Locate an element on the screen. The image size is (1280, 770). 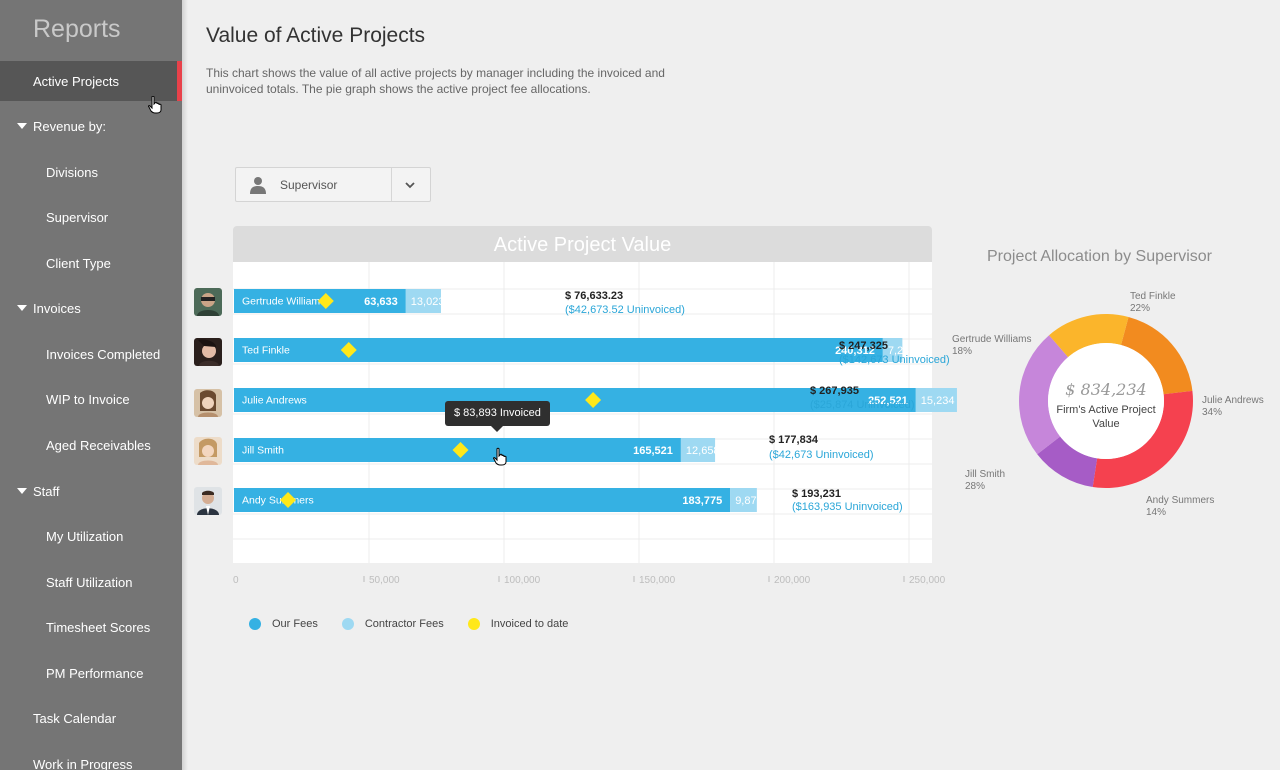
pie-label-percent: 22% is located at coordinates (1140, 308).